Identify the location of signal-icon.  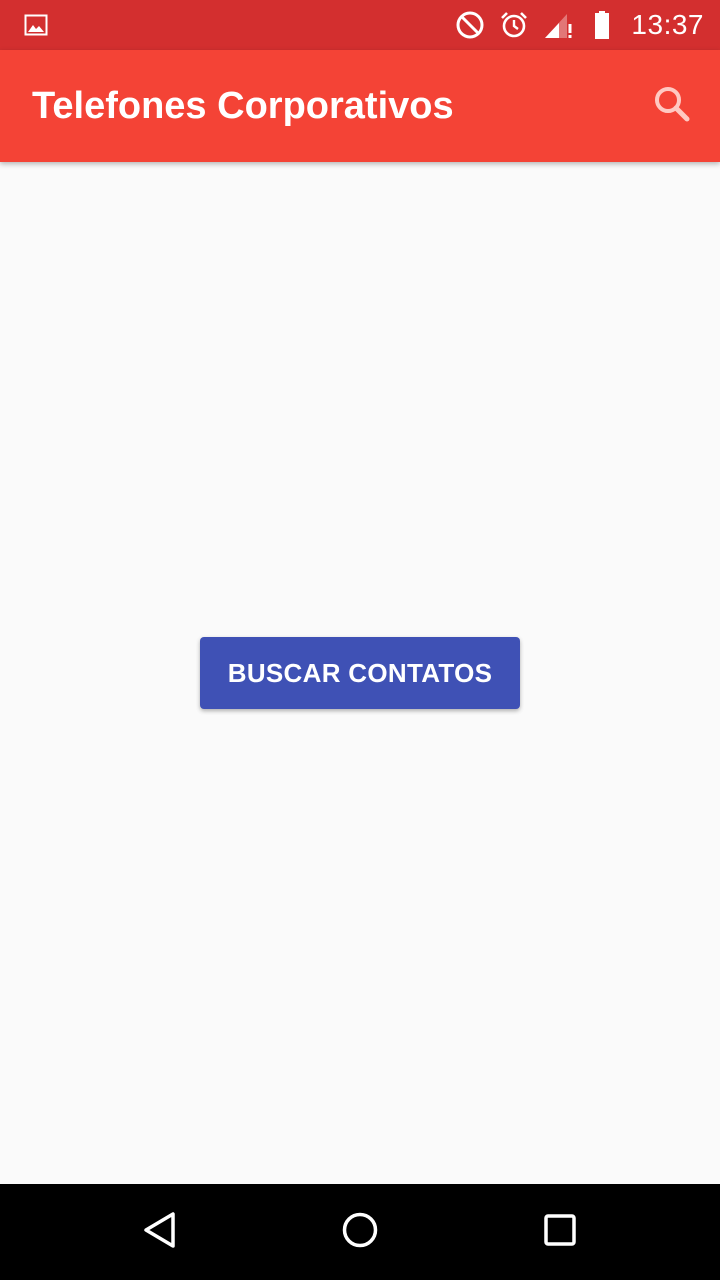
(558, 25).